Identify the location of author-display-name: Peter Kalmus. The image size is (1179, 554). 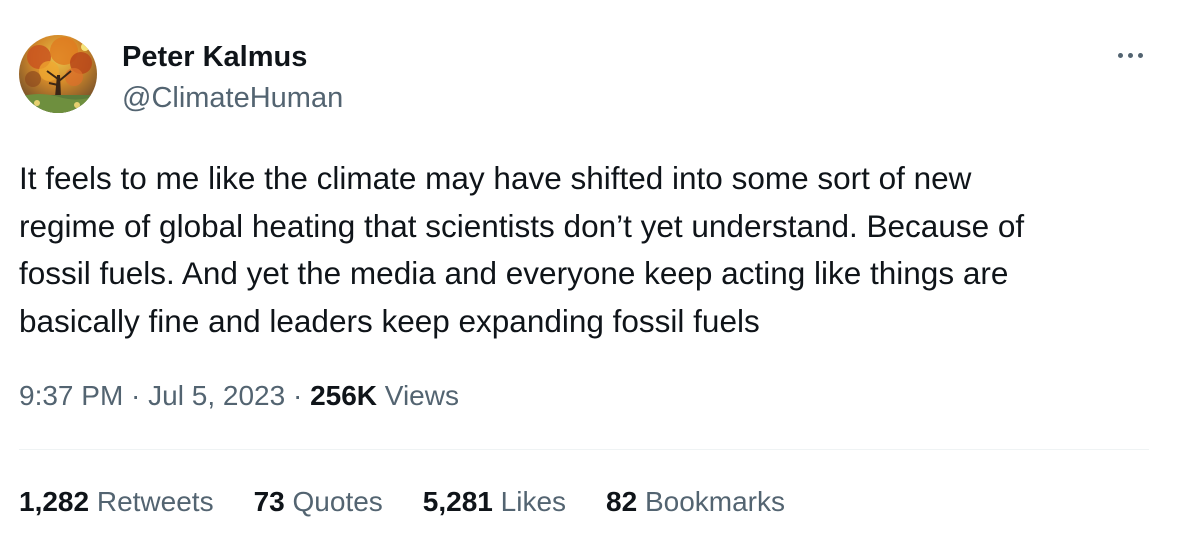
(214, 57).